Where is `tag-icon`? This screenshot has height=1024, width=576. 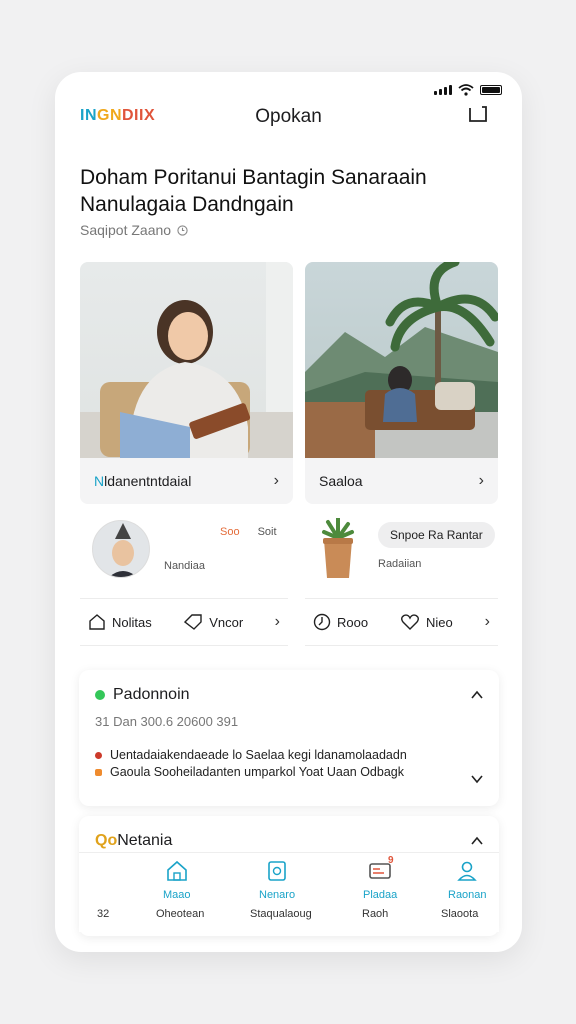 tag-icon is located at coordinates (193, 622).